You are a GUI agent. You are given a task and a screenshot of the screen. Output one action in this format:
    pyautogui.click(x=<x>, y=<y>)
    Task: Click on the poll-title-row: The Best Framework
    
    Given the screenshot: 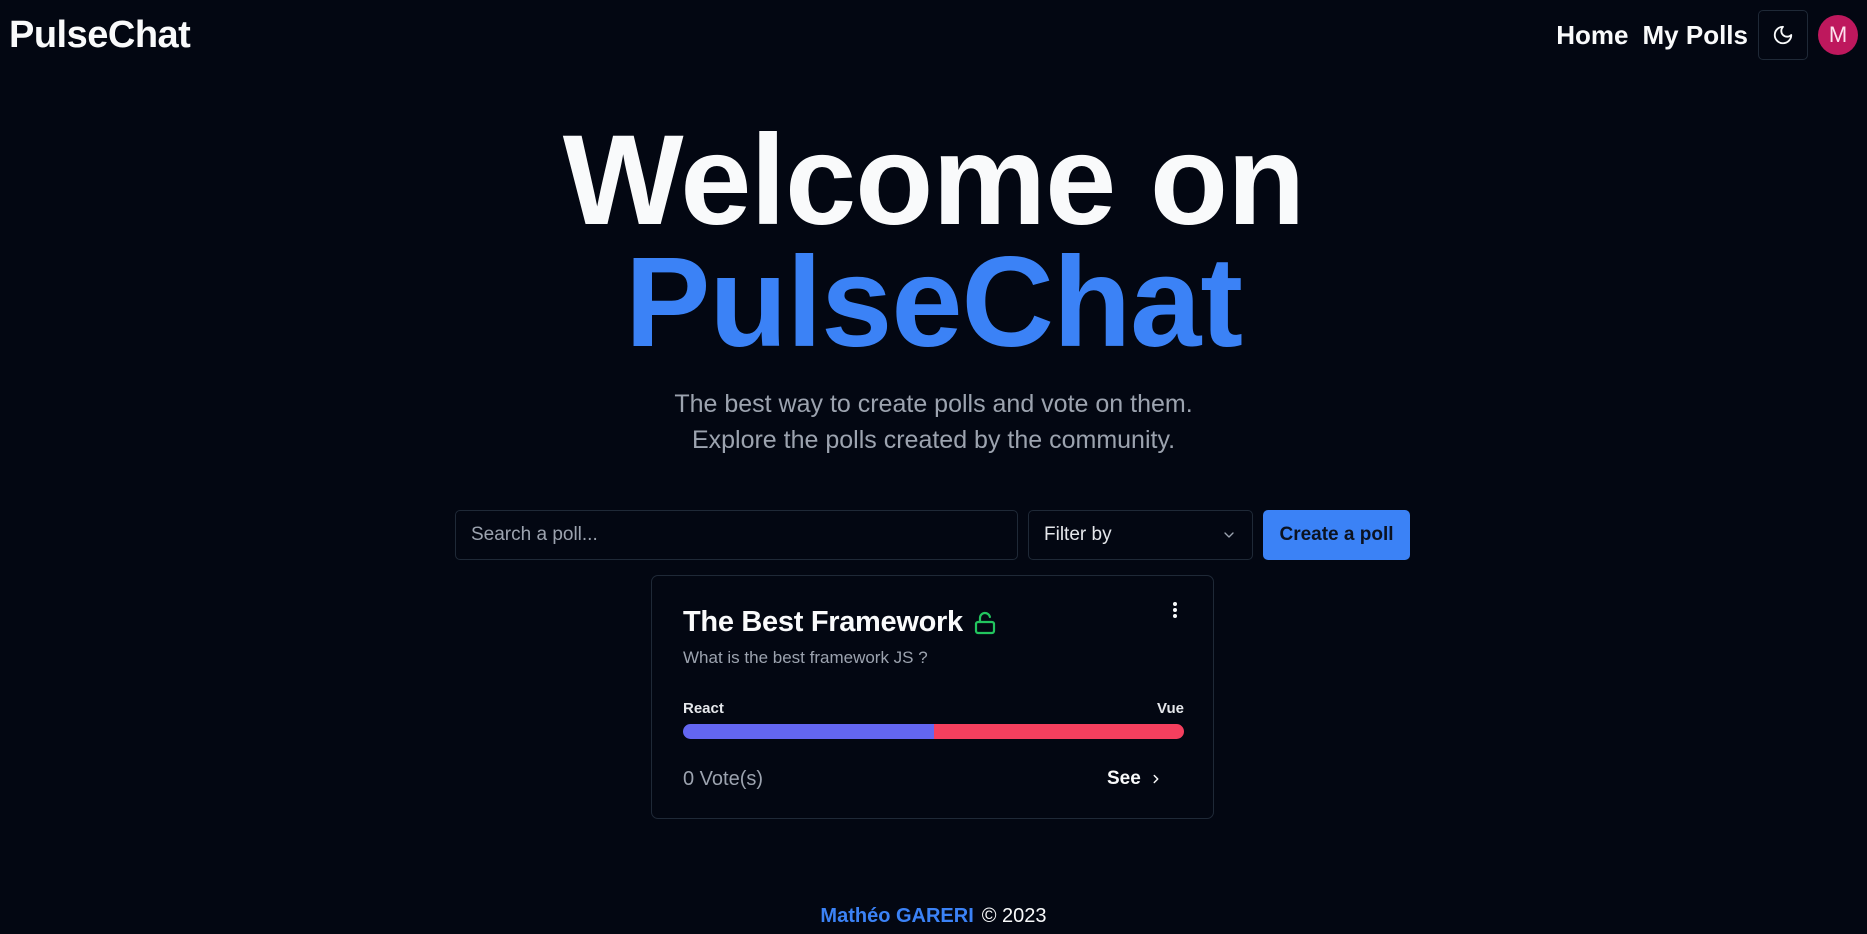 What is the action you would take?
    pyautogui.click(x=840, y=622)
    